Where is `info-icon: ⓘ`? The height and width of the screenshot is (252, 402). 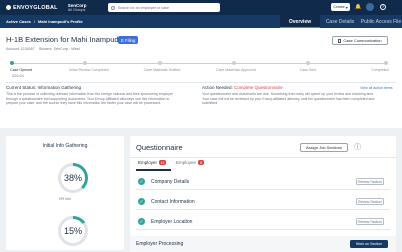
info-icon: ⓘ is located at coordinates (357, 147).